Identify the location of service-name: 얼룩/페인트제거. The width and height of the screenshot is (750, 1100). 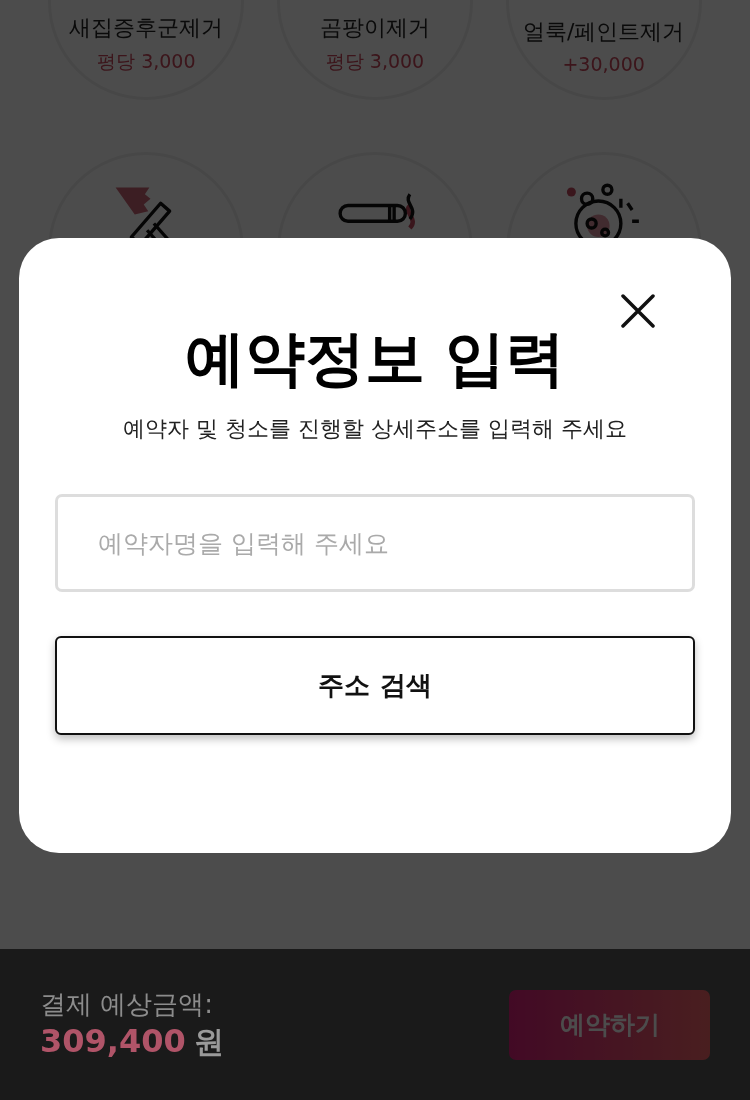
(603, 32).